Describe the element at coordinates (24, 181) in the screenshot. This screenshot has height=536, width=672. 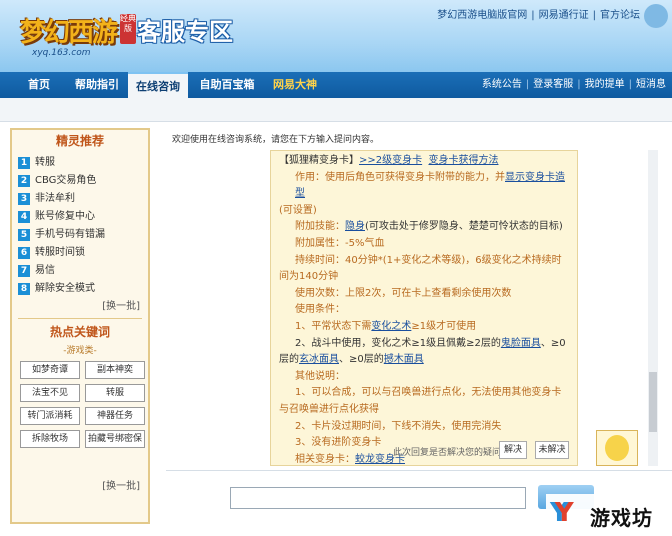
I see `item-number: 2` at that location.